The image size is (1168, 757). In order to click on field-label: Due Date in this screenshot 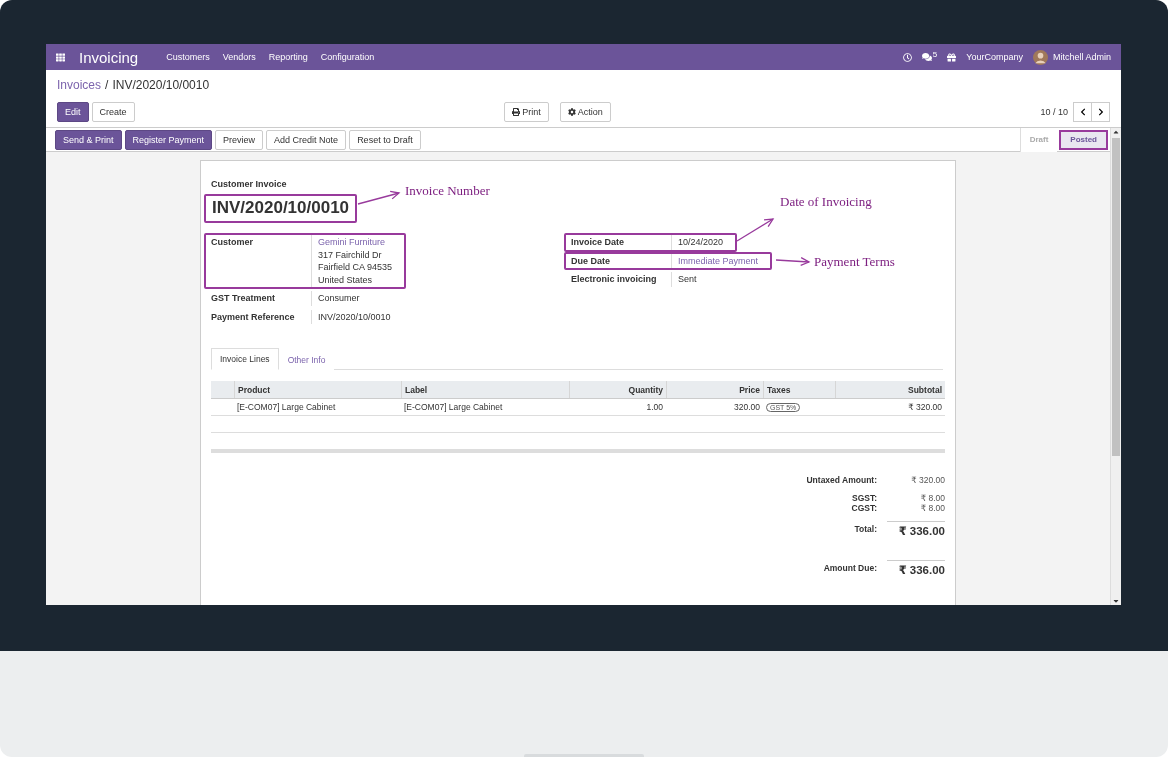, I will do `click(591, 261)`.